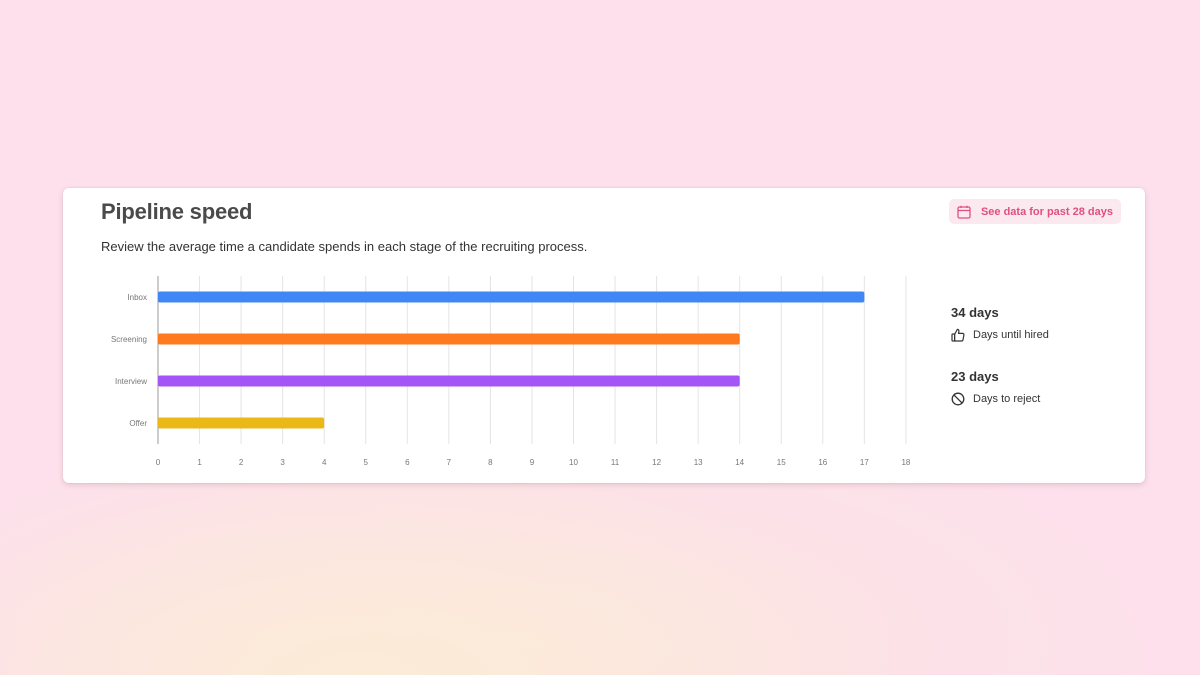 This screenshot has width=1200, height=675. I want to click on x-tick-label: 12, so click(656, 462).